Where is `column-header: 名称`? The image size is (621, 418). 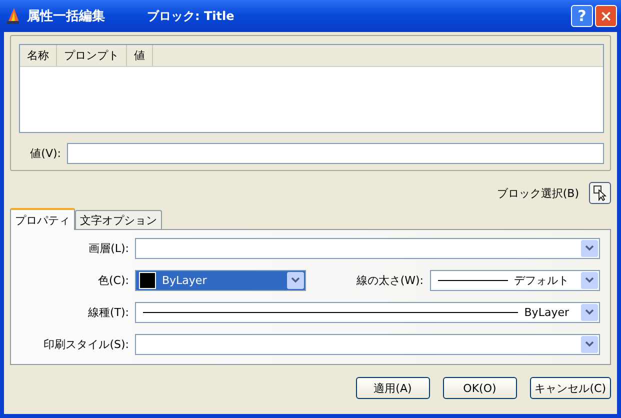
column-header: 名称 is located at coordinates (38, 55).